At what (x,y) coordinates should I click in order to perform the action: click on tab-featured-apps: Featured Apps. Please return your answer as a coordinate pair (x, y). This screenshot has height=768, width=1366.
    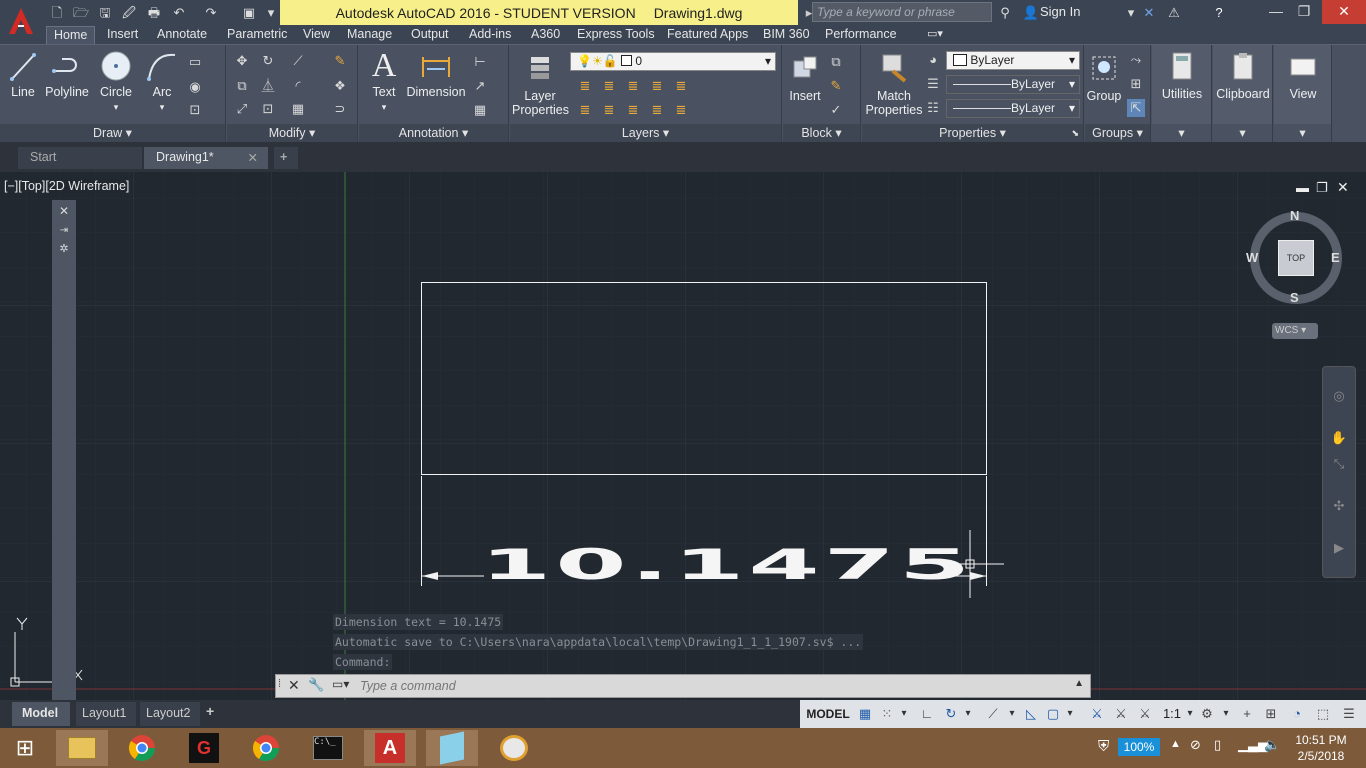
    Looking at the image, I should click on (707, 35).